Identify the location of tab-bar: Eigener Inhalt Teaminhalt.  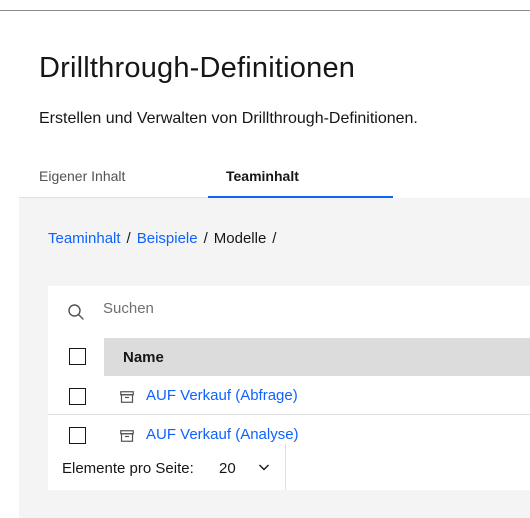
(274, 179).